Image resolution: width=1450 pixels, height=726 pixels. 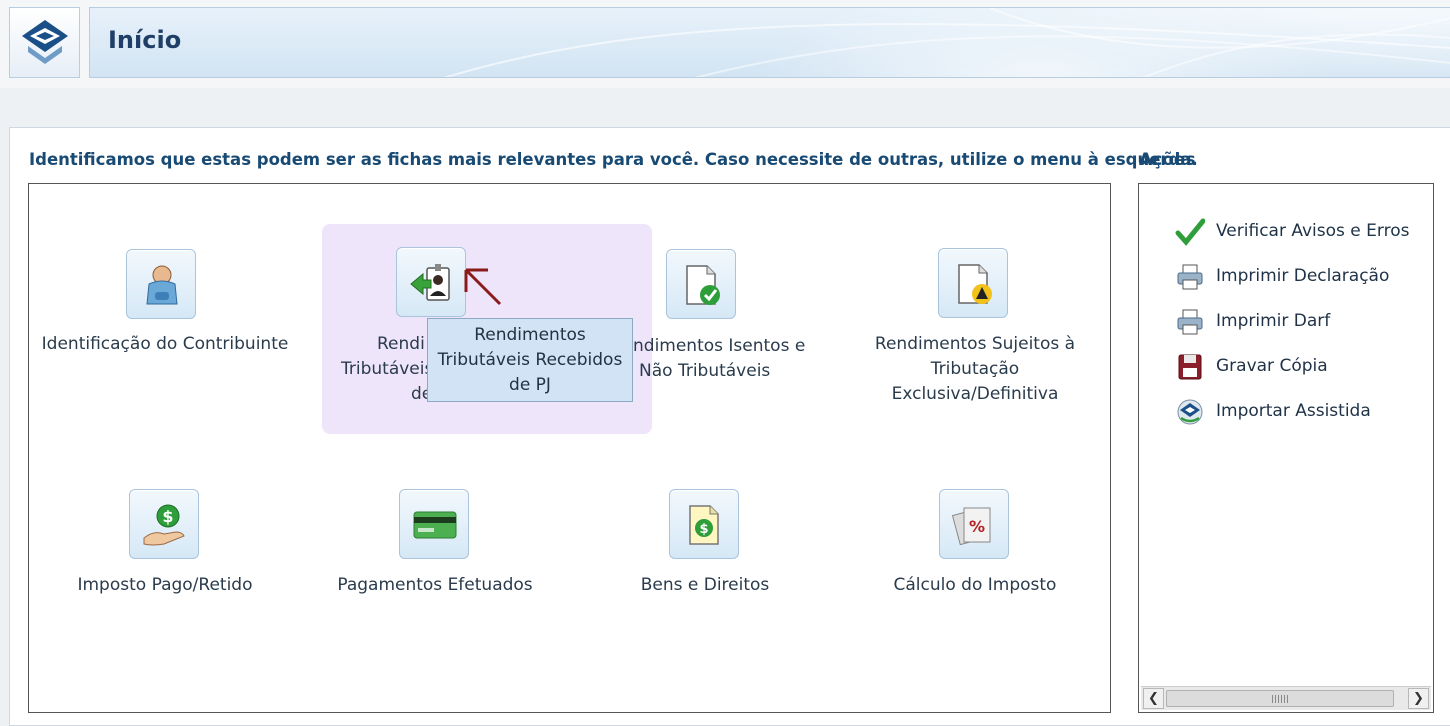 What do you see at coordinates (1418, 698) in the screenshot?
I see `scroll-right-button: ❯` at bounding box center [1418, 698].